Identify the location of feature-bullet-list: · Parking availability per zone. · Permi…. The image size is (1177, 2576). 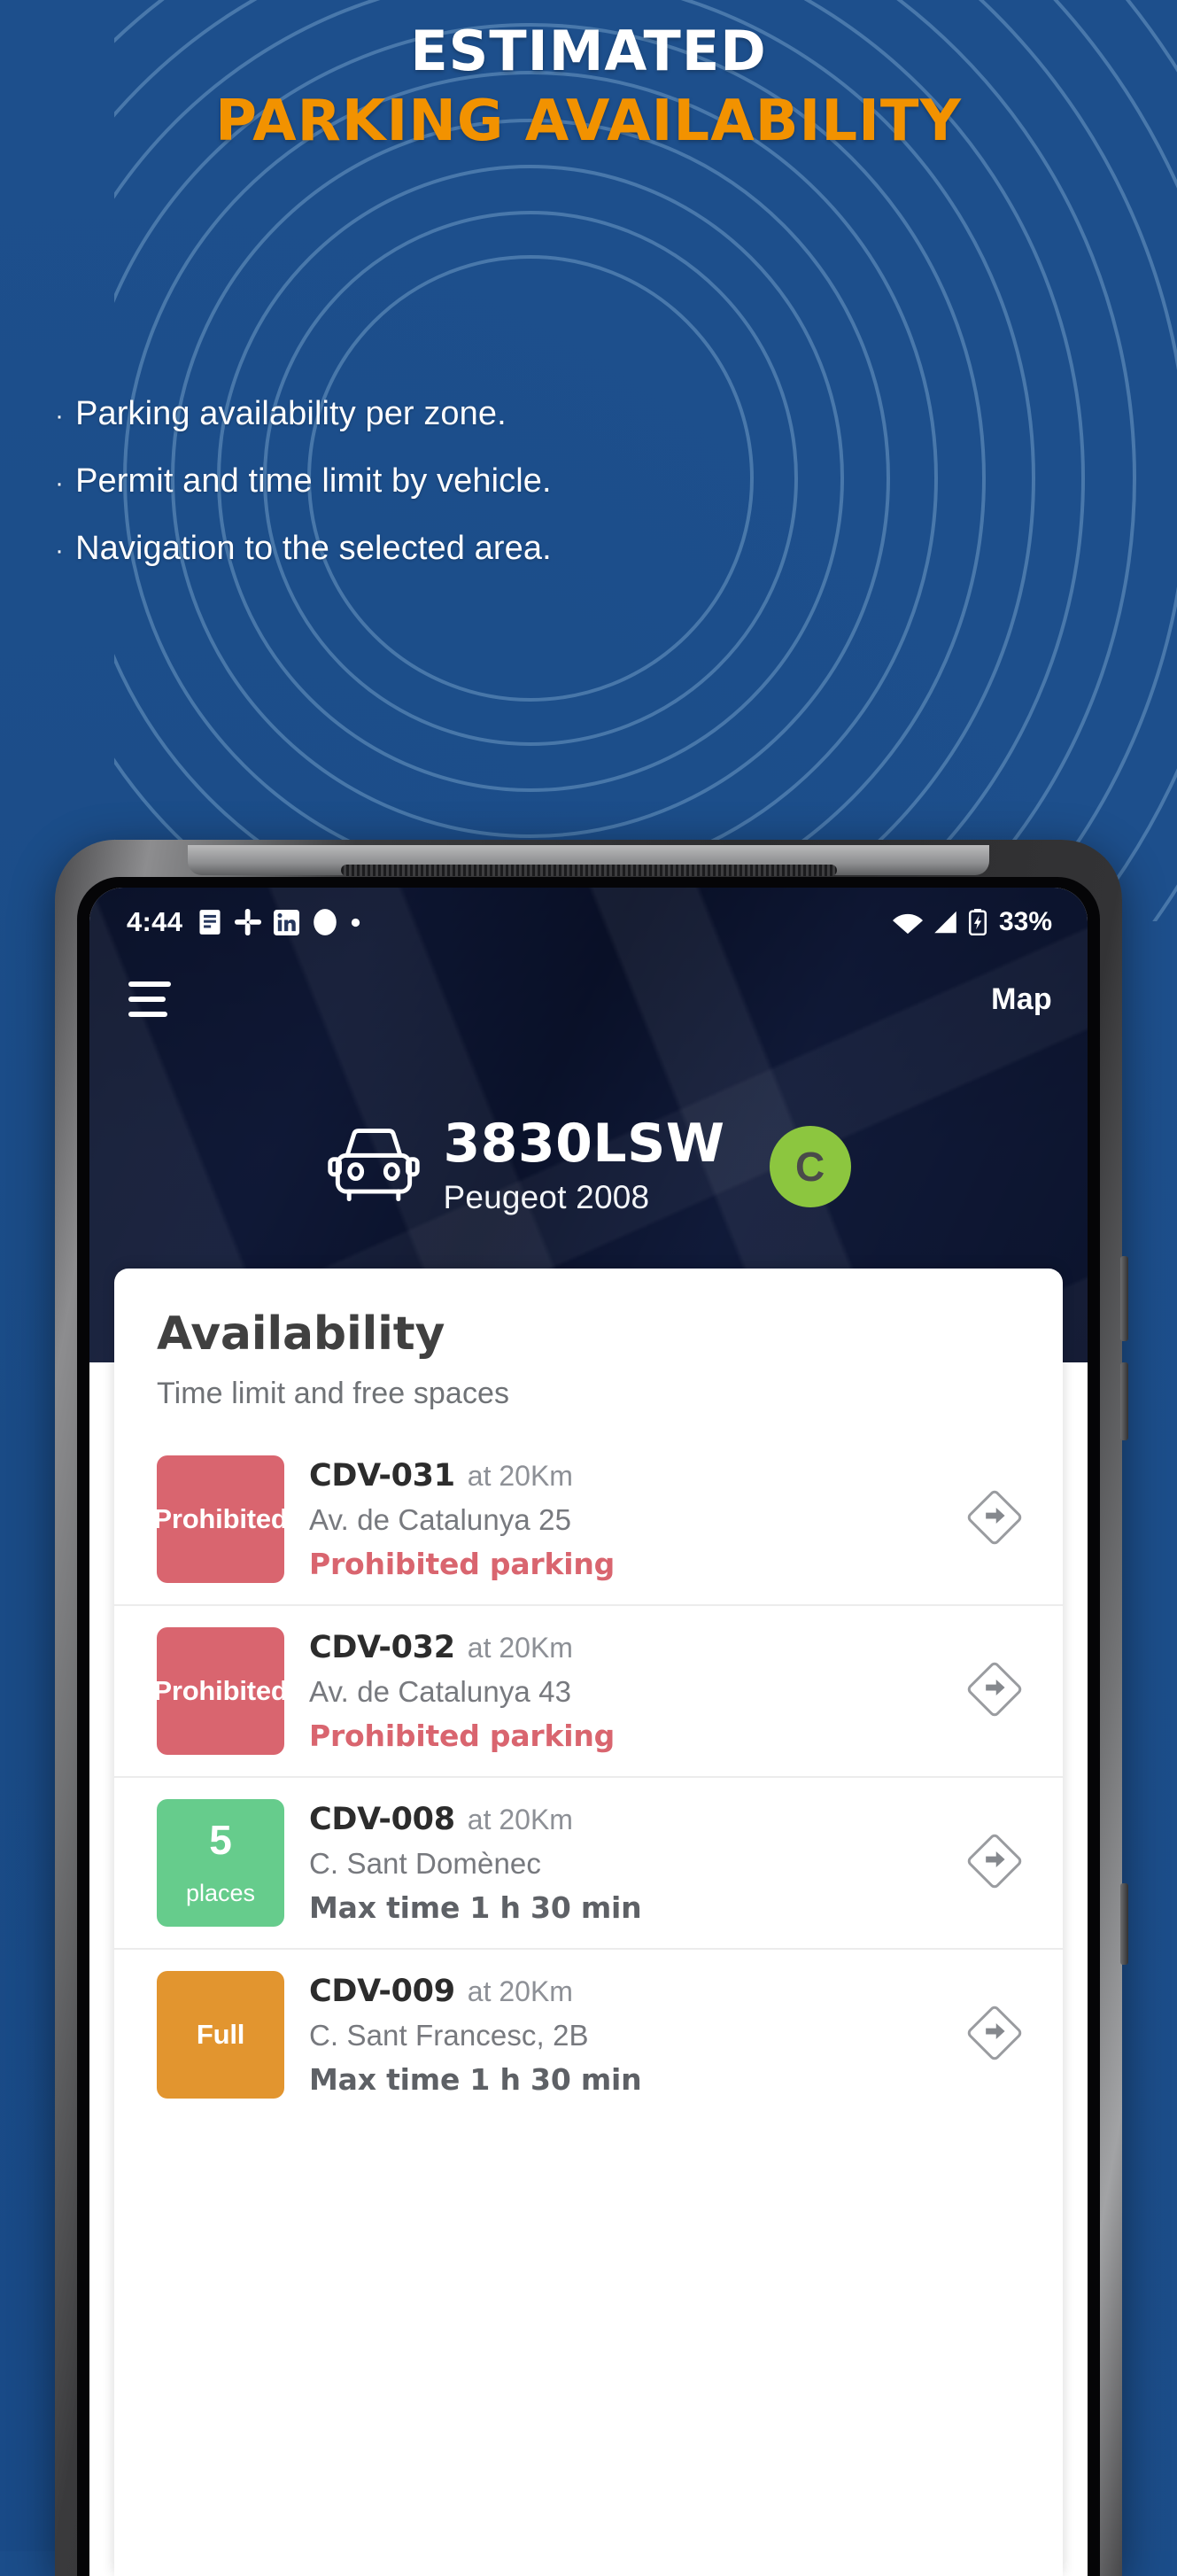
(303, 498).